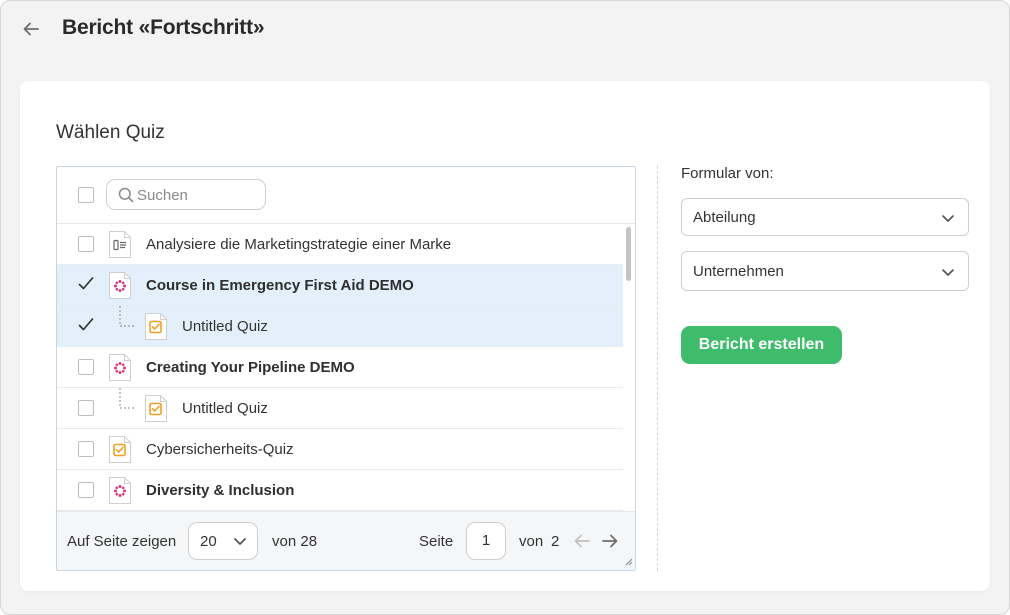 The width and height of the screenshot is (1010, 615). I want to click on list-item-label: Creating Your Pipeline DEMO, so click(250, 367).